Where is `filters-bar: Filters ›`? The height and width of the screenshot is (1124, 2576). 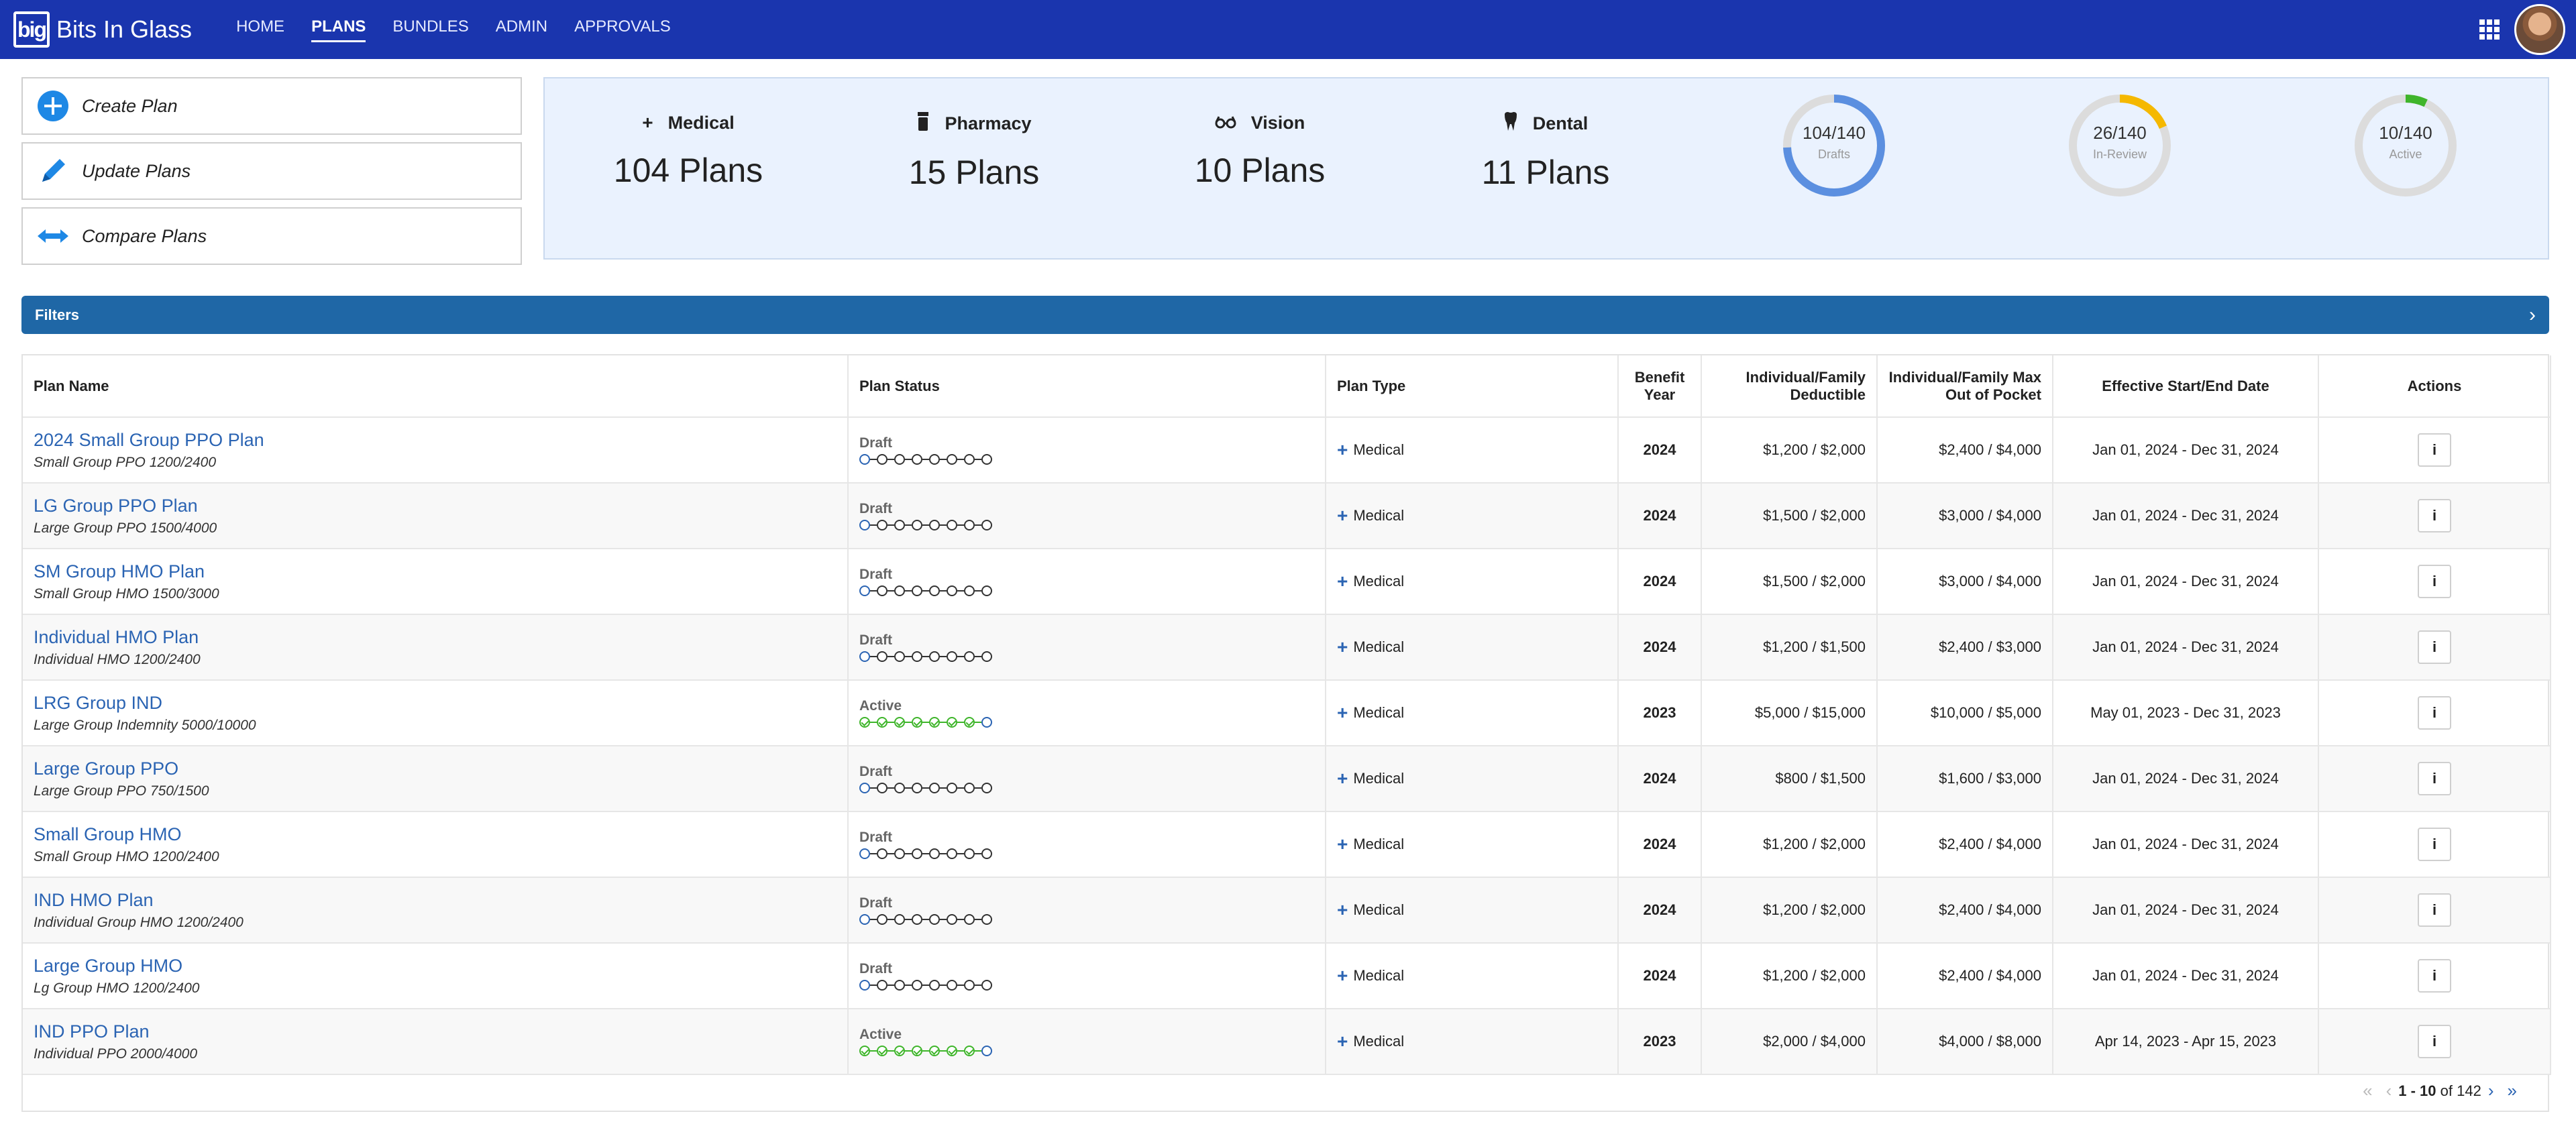
filters-bar: Filters › is located at coordinates (1285, 315).